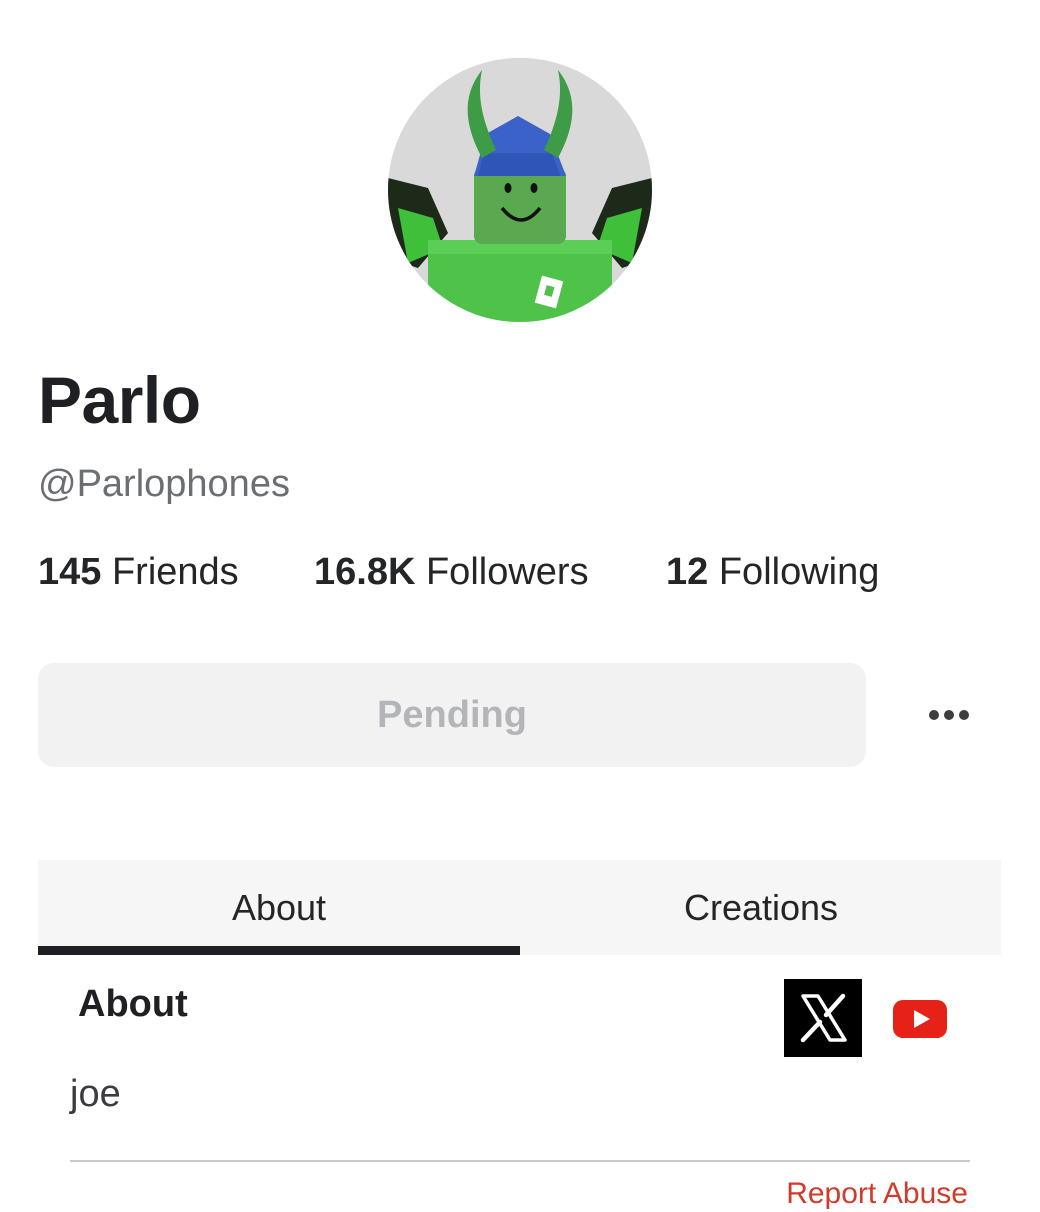  Describe the element at coordinates (279, 907) in the screenshot. I see `tab-about: About` at that location.